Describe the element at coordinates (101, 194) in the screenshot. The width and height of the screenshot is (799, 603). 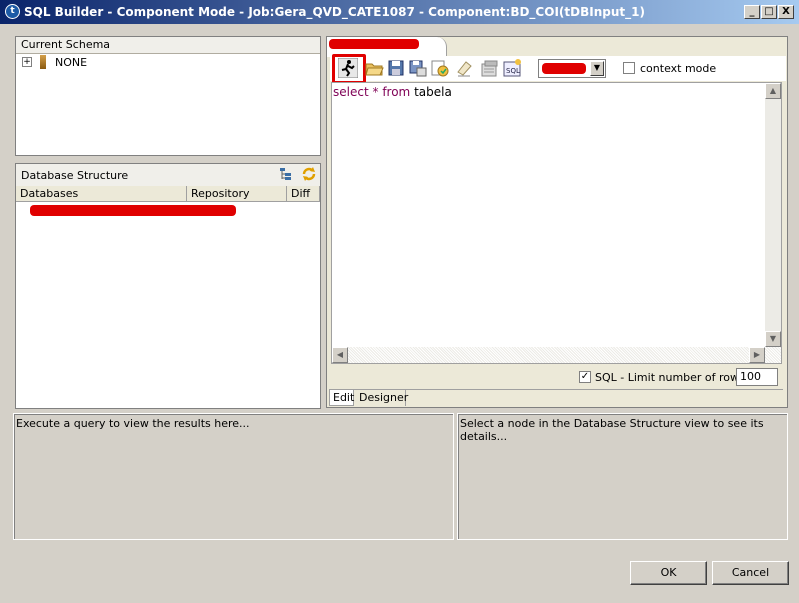
I see `databases-column-header: Databases` at that location.